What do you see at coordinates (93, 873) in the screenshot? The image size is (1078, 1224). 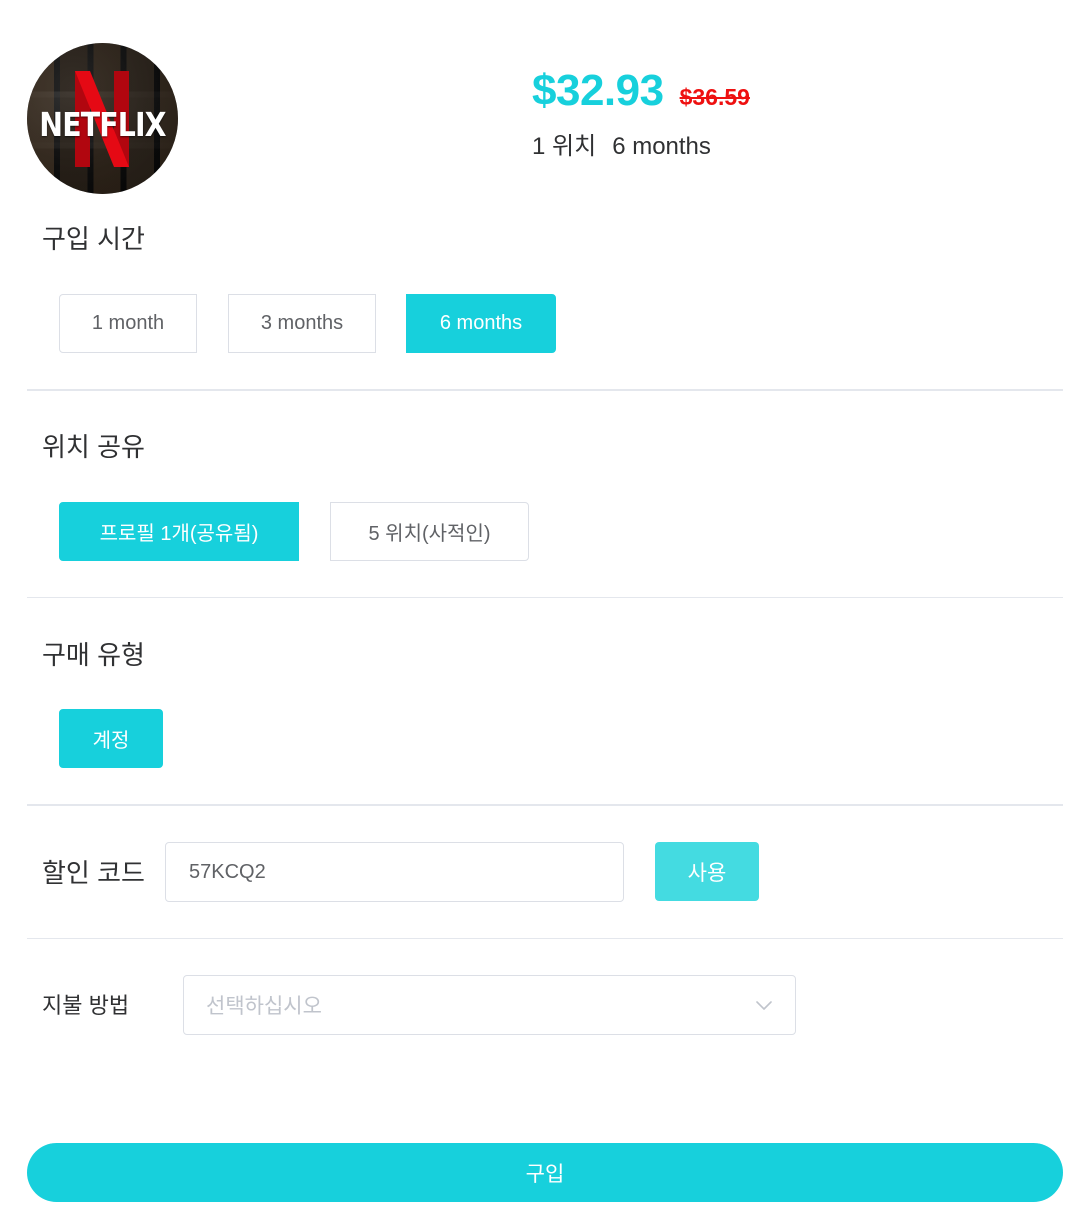 I see `discount-code-label: 할인 코드` at bounding box center [93, 873].